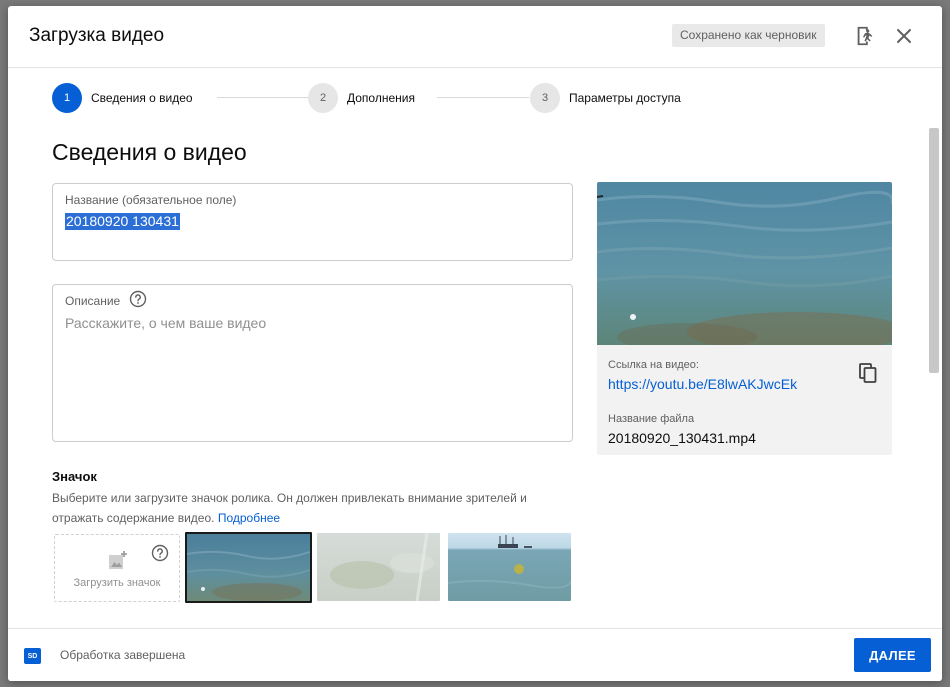  I want to click on filename-label: Название файла, so click(651, 419).